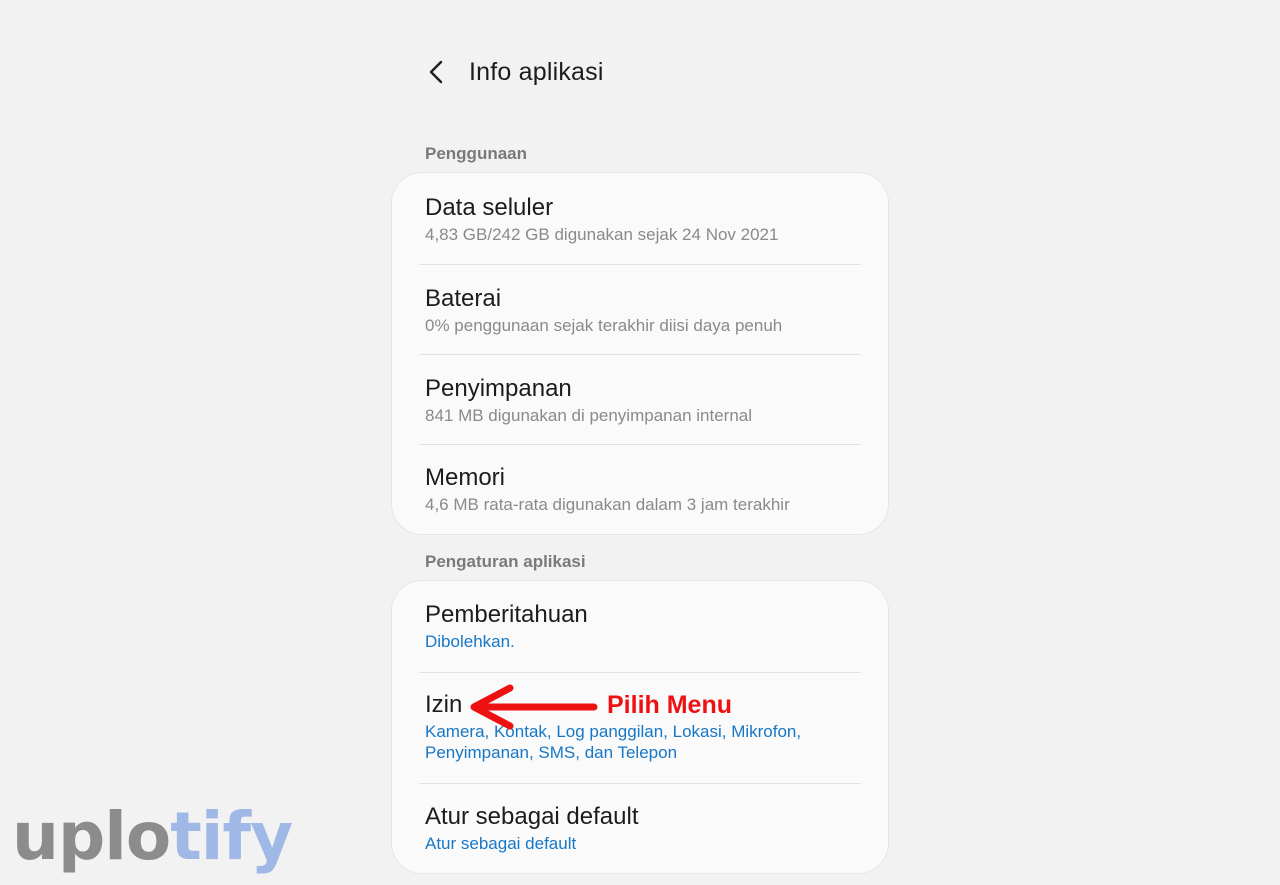 This screenshot has width=1280, height=885. I want to click on list-item-title: Penyimpanan, so click(498, 388).